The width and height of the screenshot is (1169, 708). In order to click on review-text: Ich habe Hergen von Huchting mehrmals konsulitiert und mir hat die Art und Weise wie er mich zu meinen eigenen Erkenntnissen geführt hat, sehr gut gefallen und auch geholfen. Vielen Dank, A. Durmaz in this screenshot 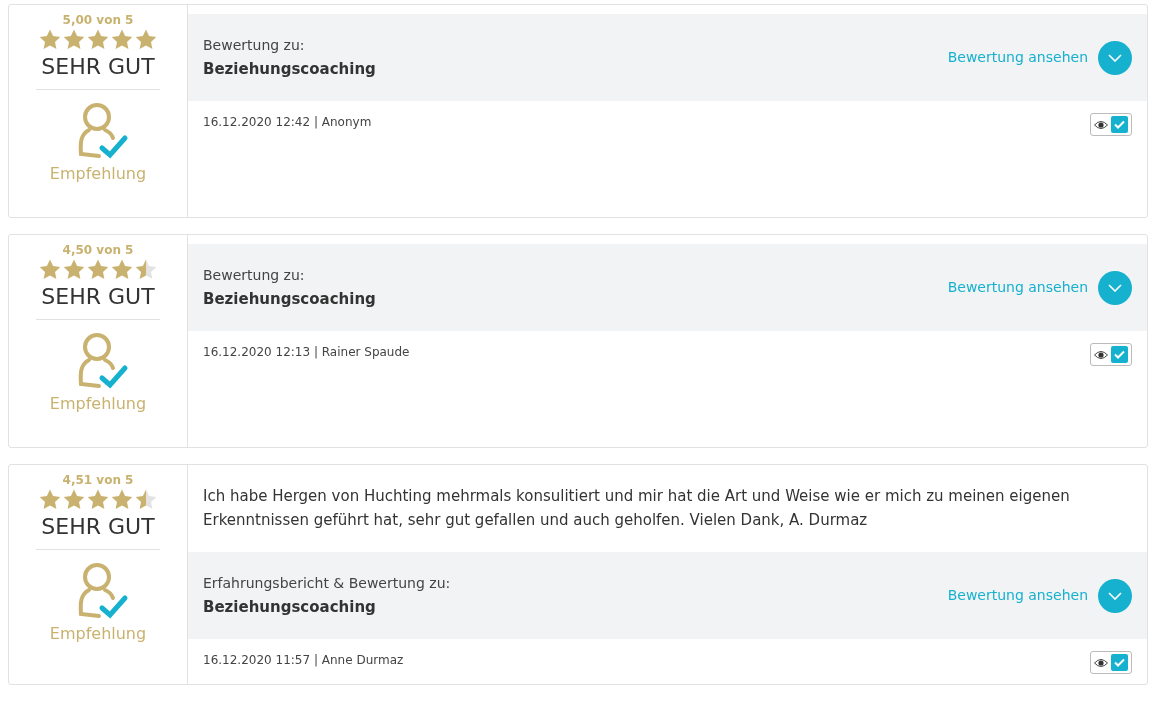, I will do `click(636, 508)`.